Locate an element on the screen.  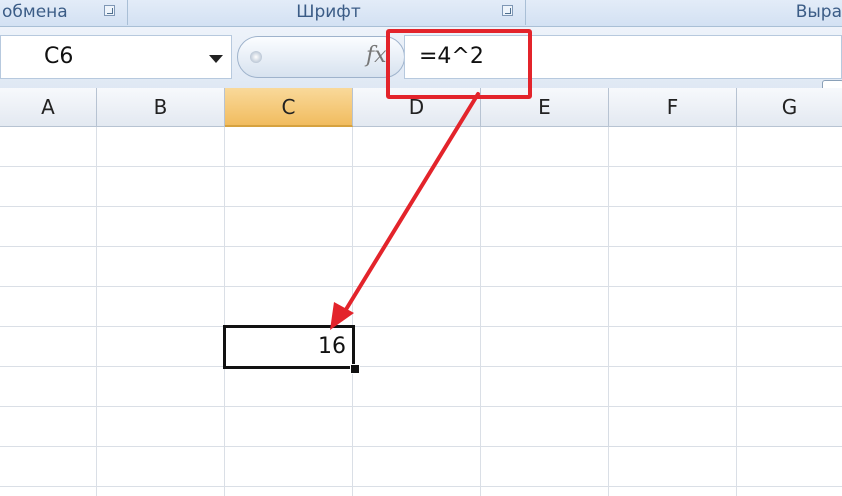
annotation-arrow is located at coordinates (405, 211).